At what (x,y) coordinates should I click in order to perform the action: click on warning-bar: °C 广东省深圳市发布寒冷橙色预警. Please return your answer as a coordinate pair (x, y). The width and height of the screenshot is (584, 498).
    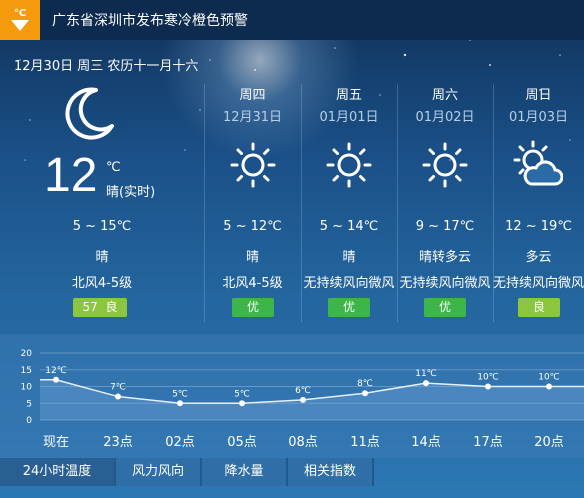
    Looking at the image, I should click on (292, 20).